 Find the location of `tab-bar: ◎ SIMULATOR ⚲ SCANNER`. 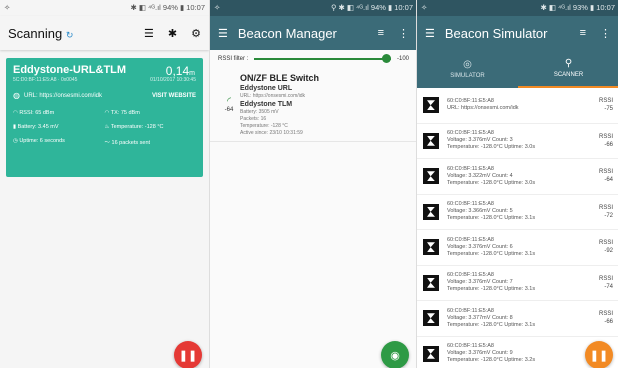

tab-bar: ◎ SIMULATOR ⚲ SCANNER is located at coordinates (517, 69).